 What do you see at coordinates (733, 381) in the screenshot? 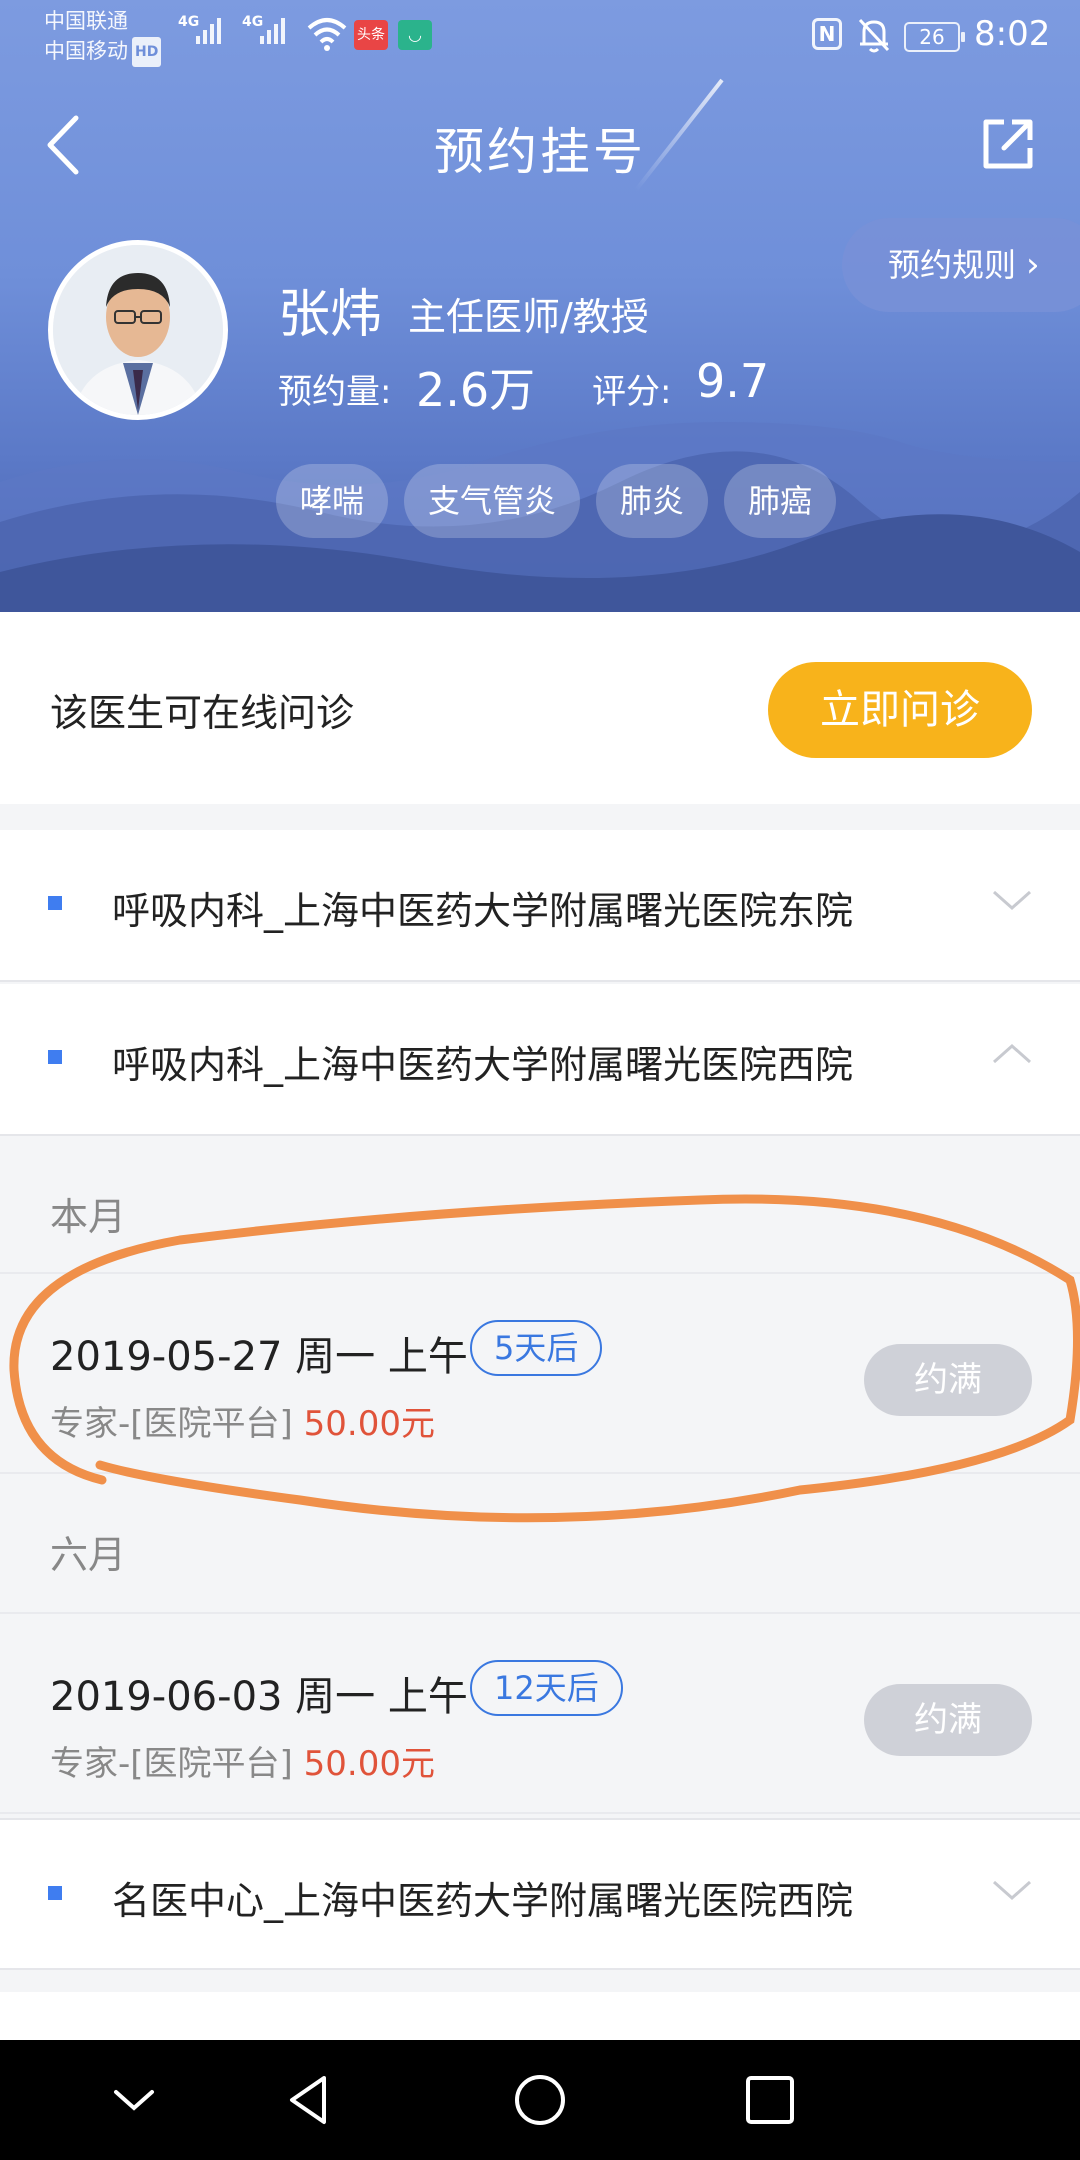
I see `rating-value: 9.7` at bounding box center [733, 381].